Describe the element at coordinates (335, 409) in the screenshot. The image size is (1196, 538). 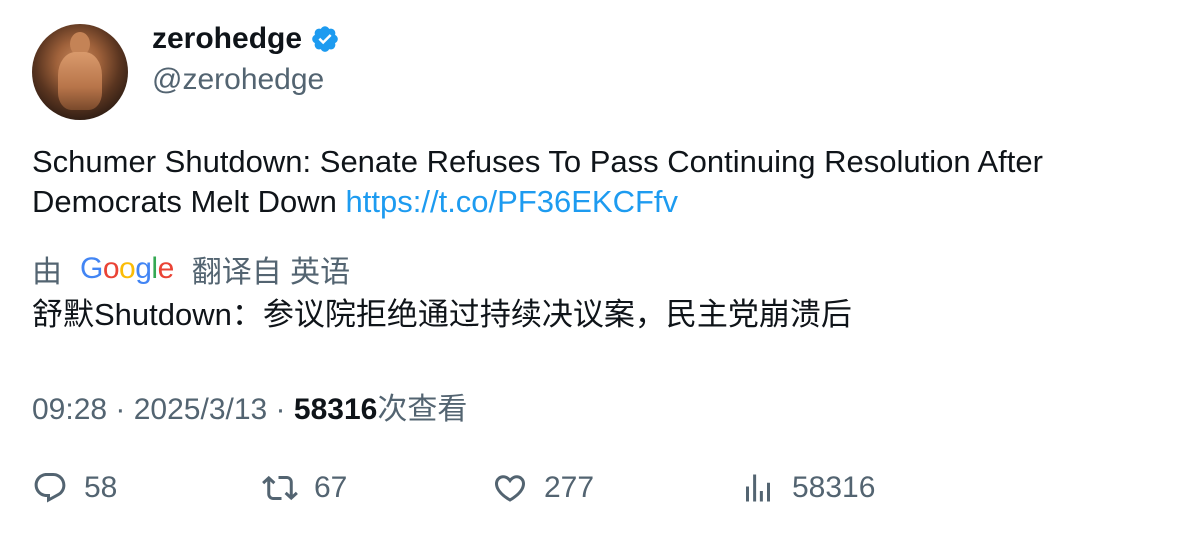
I see `views-count: 58316` at that location.